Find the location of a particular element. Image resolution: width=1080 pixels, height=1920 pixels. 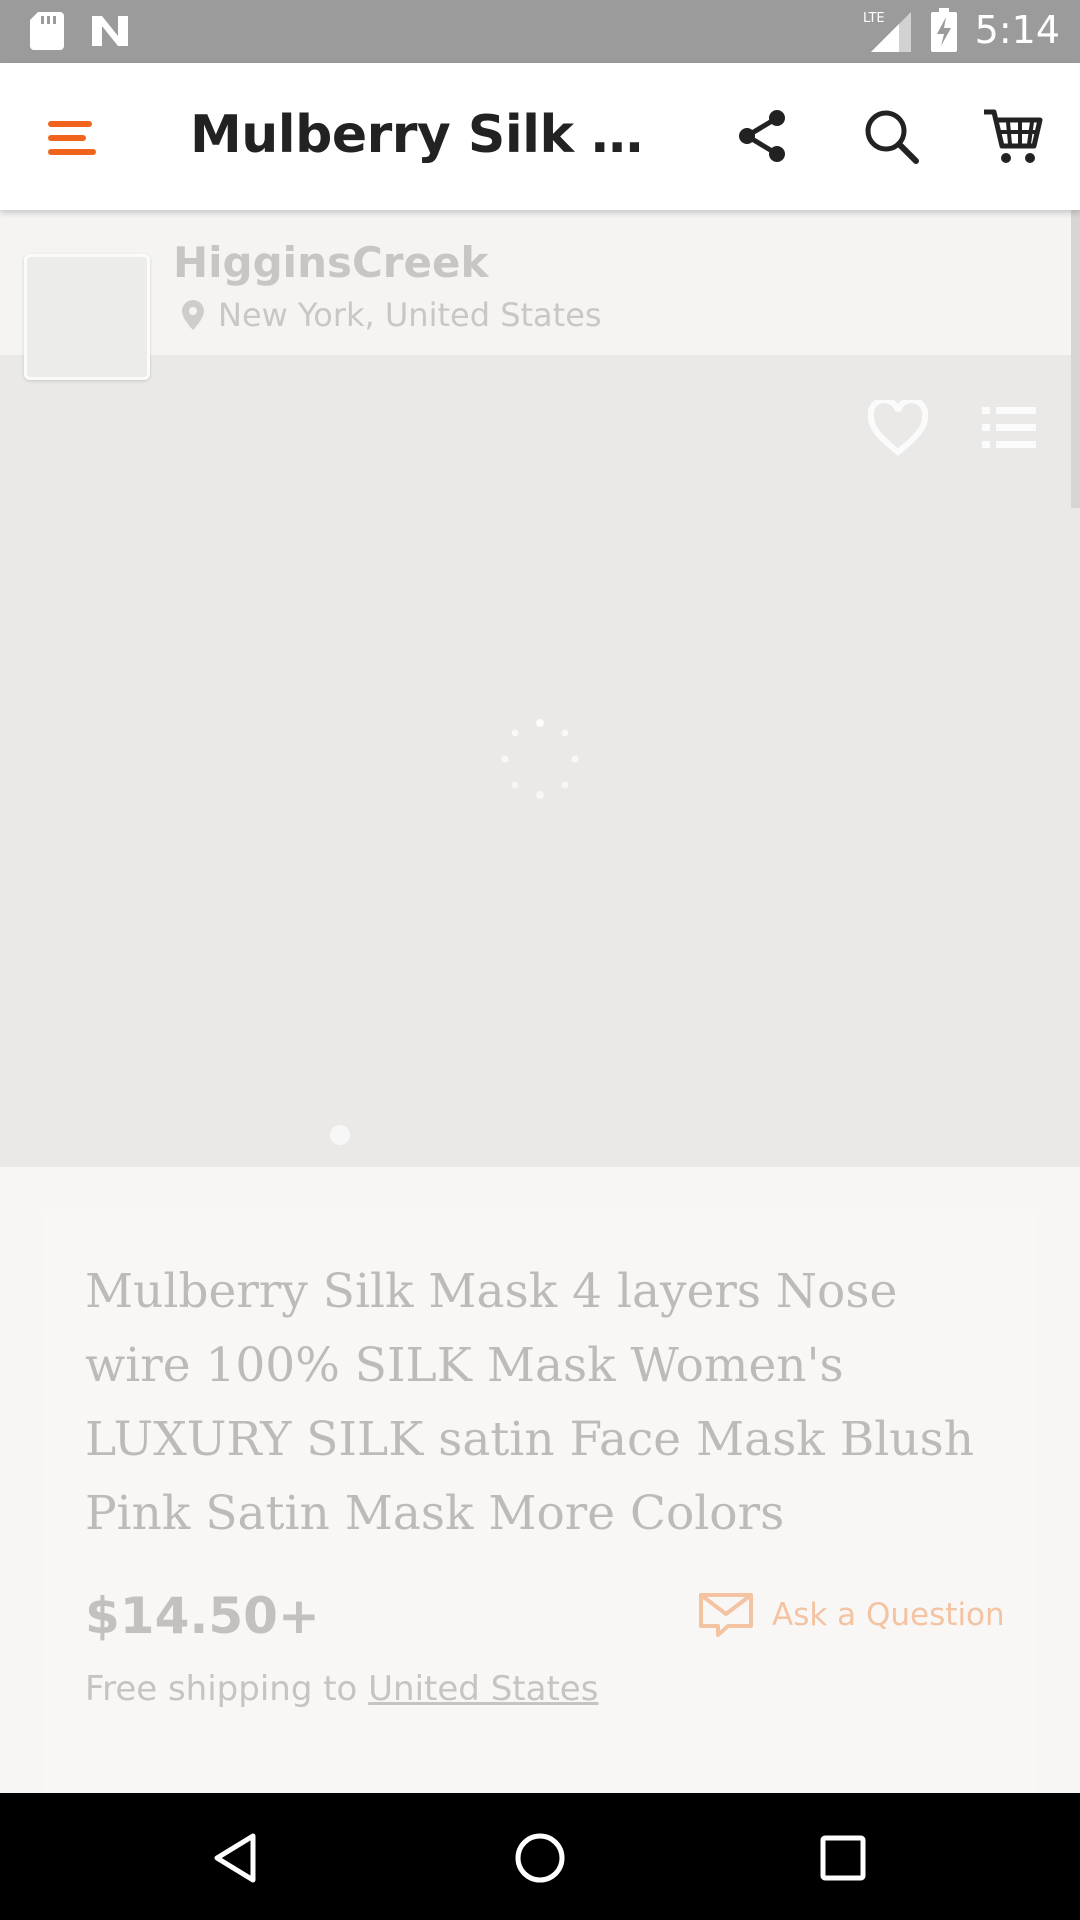

status-time: 5:14 is located at coordinates (1017, 30).